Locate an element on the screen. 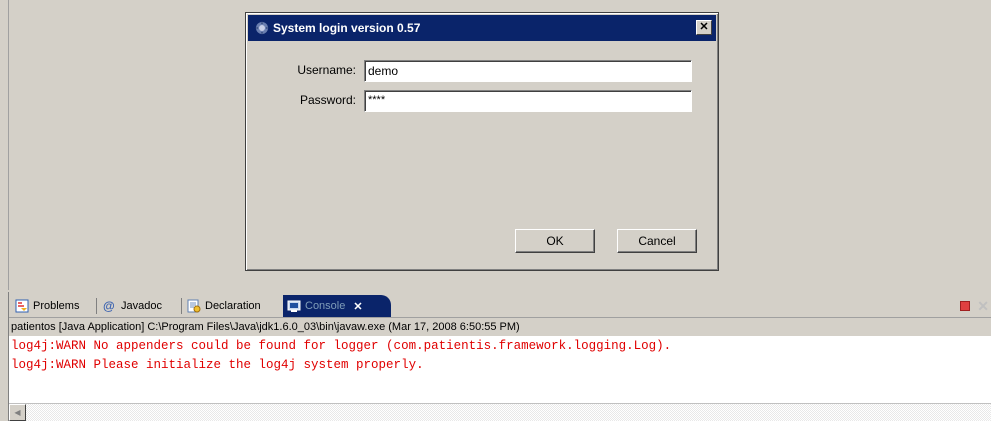  tab-label: Problems is located at coordinates (56, 306).